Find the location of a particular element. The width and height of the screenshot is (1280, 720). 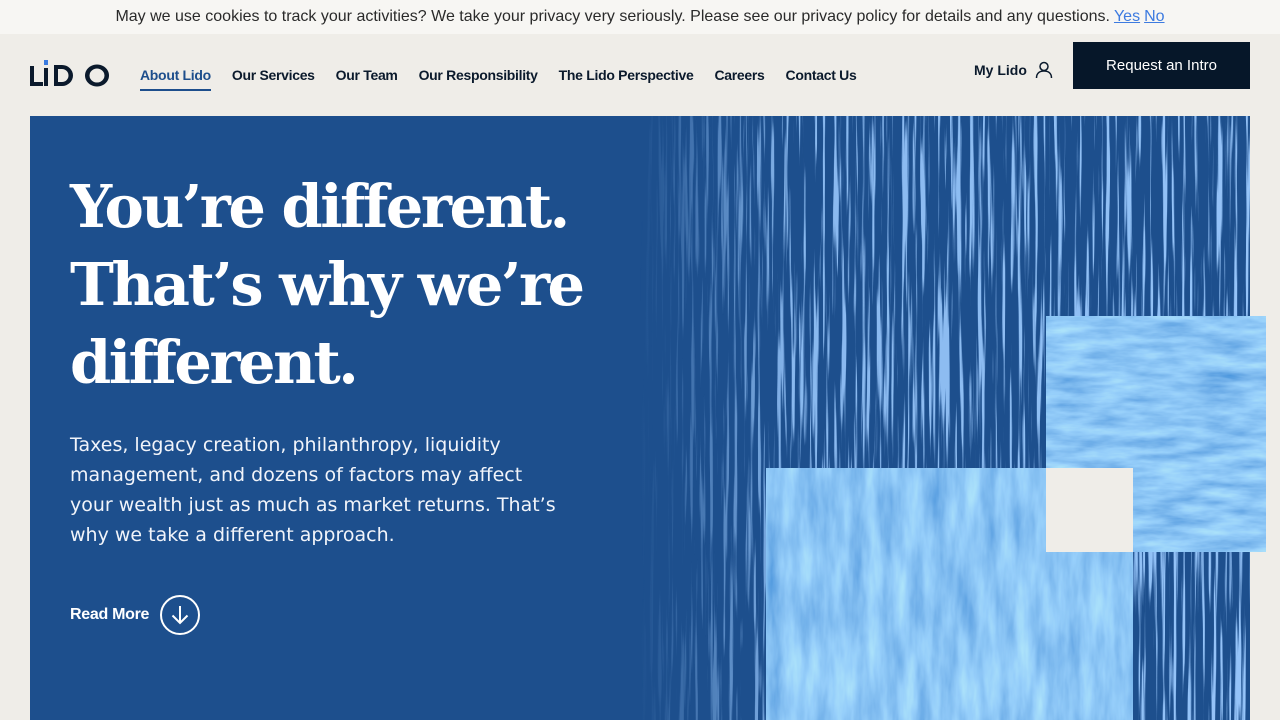

decorative-square is located at coordinates (1089, 510).